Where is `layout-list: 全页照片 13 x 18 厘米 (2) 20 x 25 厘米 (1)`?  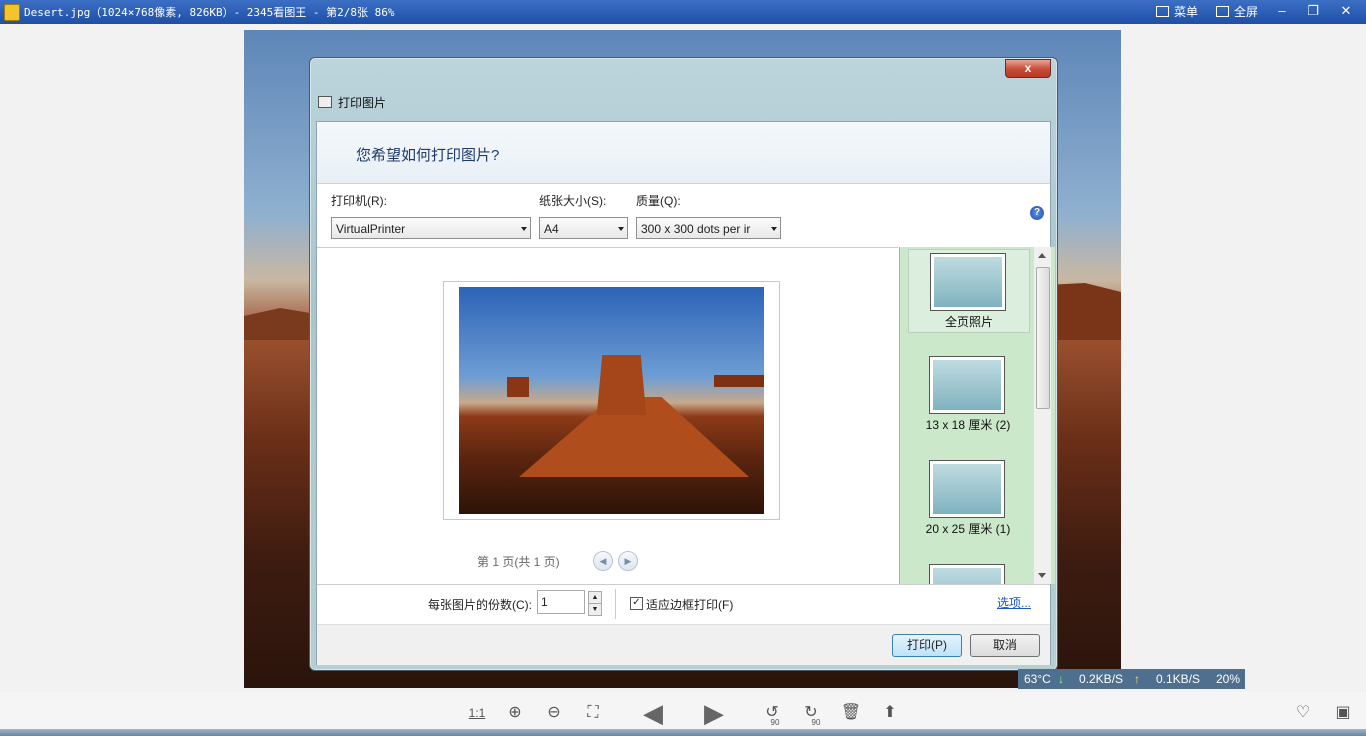 layout-list: 全页照片 13 x 18 厘米 (2) 20 x 25 厘米 (1) is located at coordinates (977, 415).